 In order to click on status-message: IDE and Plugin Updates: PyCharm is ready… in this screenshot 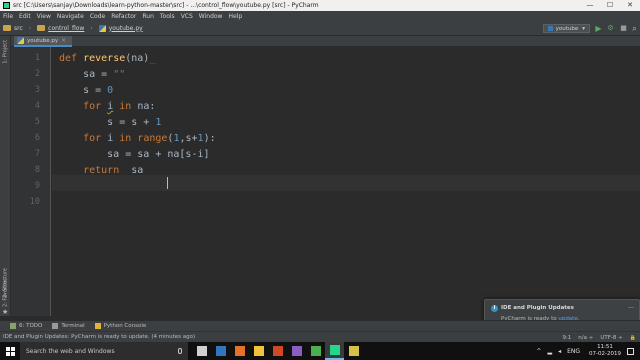, I will do `click(99, 337)`.